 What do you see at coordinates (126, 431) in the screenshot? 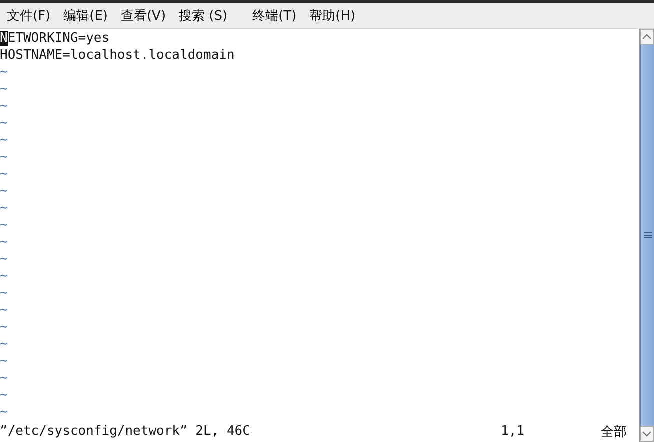
I see `status-message: ”/etc/sysconfig/network” 2L, 46C` at bounding box center [126, 431].